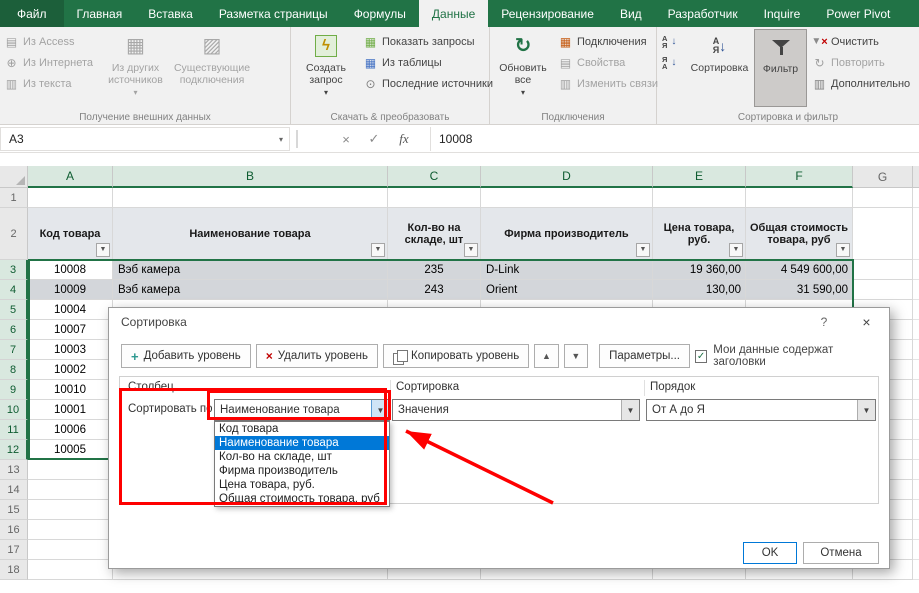  I want to click on add-level-button: + Добавить уровень, so click(186, 356).